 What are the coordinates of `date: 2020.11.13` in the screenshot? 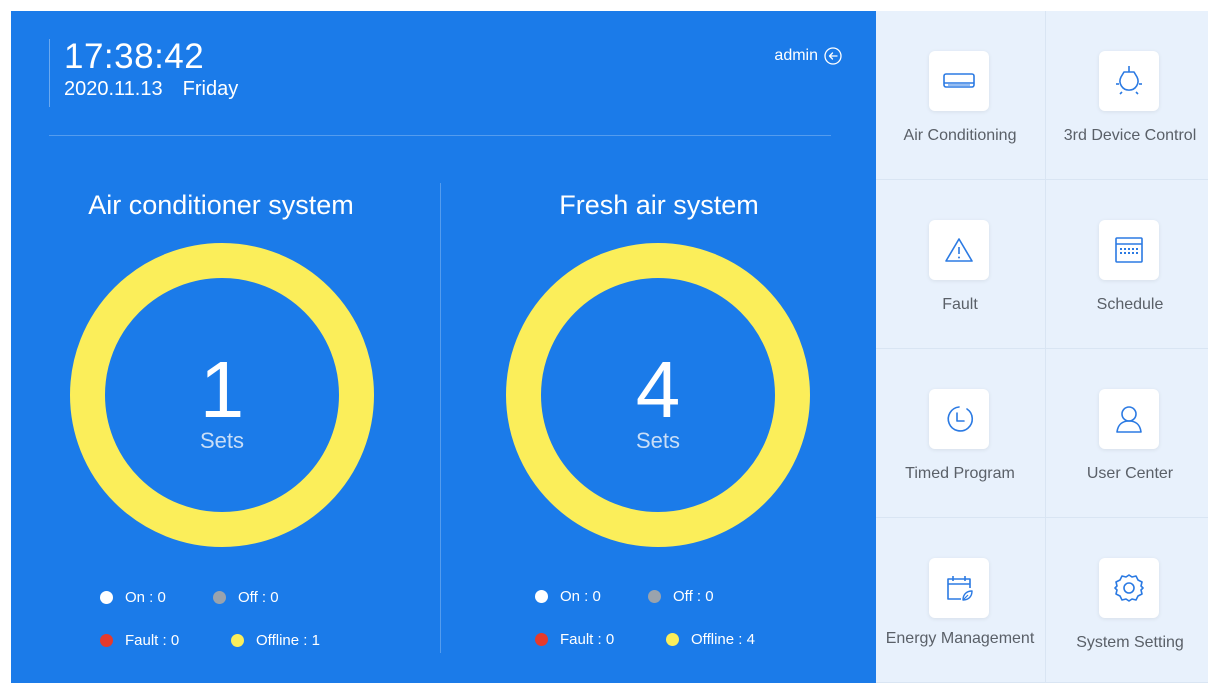 It's located at (113, 89).